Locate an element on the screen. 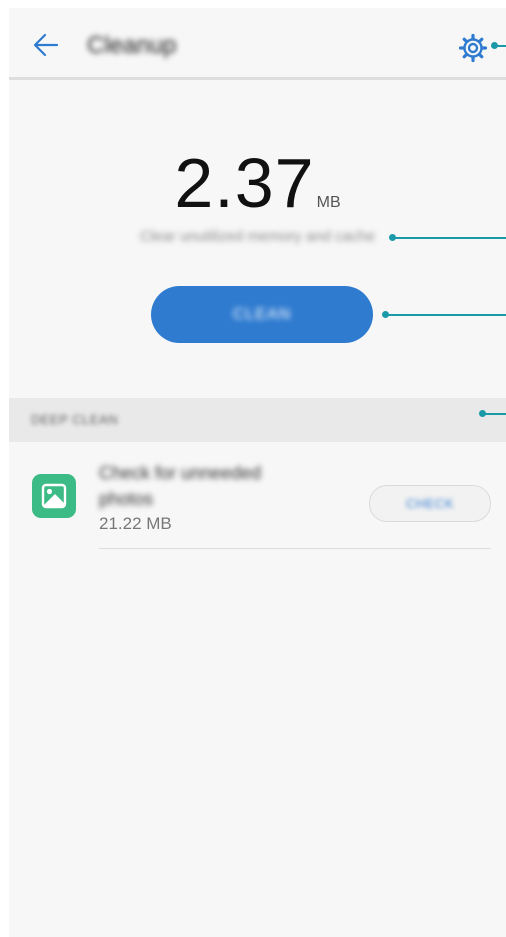 This screenshot has width=506, height=937. check-button: CHECK is located at coordinates (430, 503).